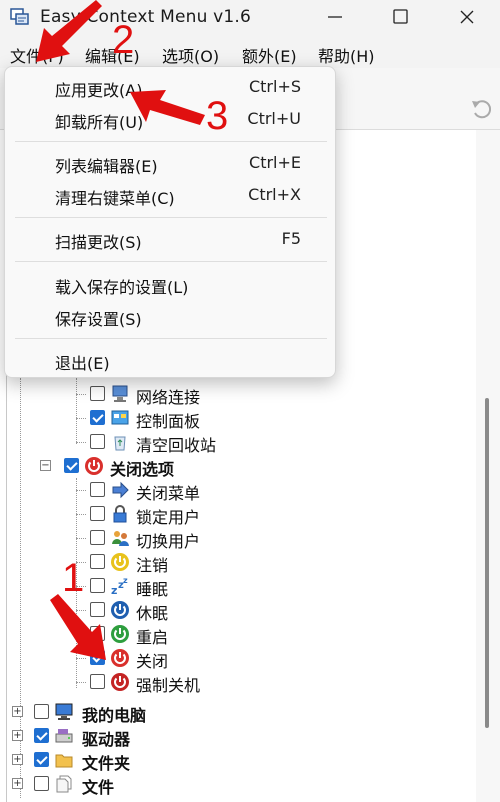  Describe the element at coordinates (123, 40) in the screenshot. I see `annotation-number-2: 2` at that location.